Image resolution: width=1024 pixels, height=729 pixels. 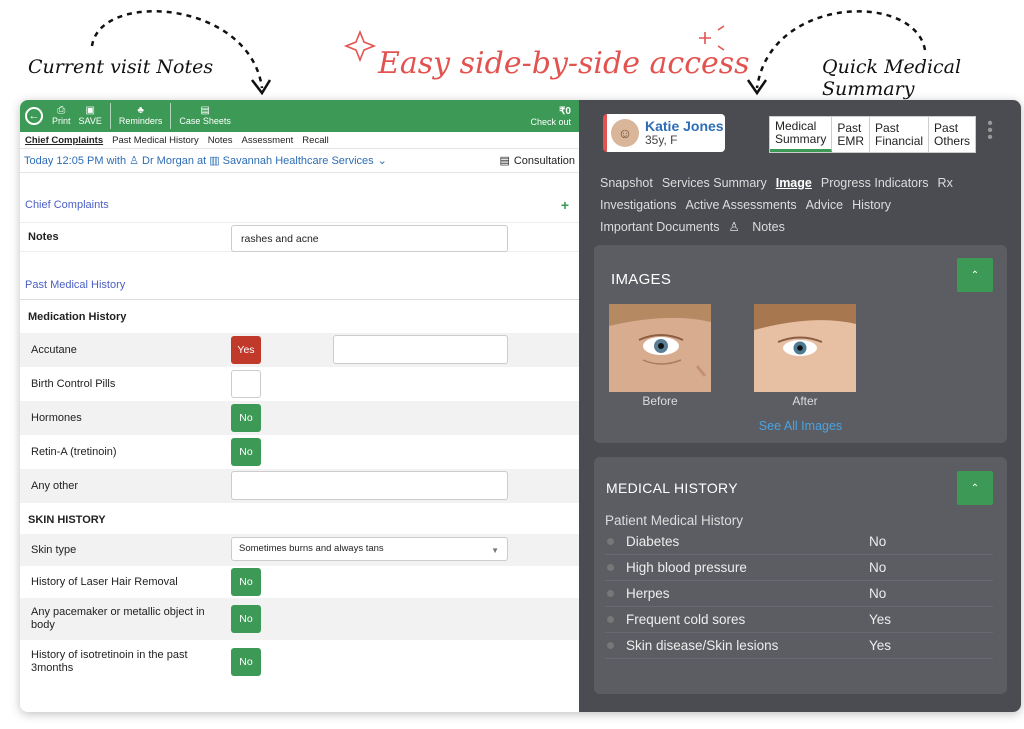 What do you see at coordinates (61, 110) in the screenshot?
I see `printer-icon: ⎙` at bounding box center [61, 110].